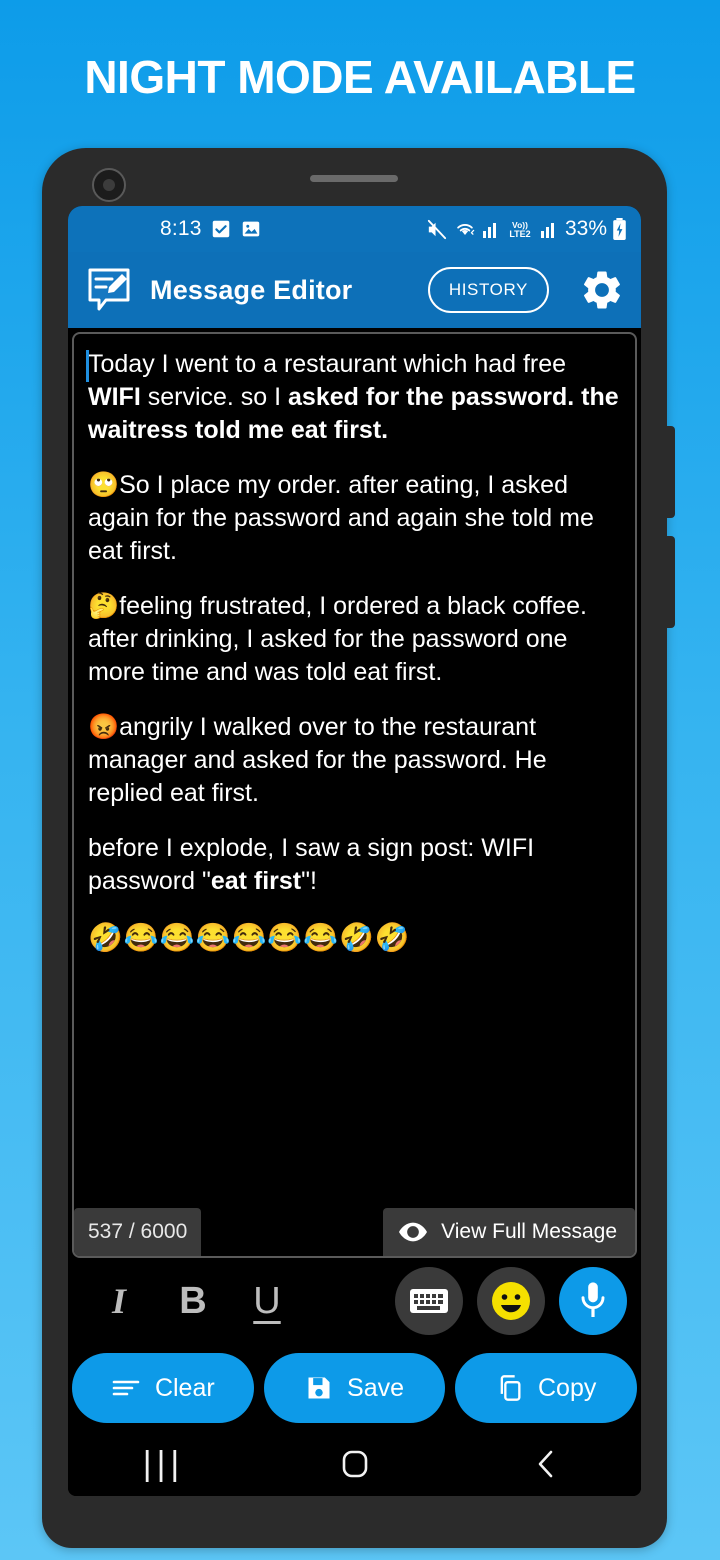 This screenshot has height=1560, width=720. I want to click on microphone-icon, so click(593, 1301).